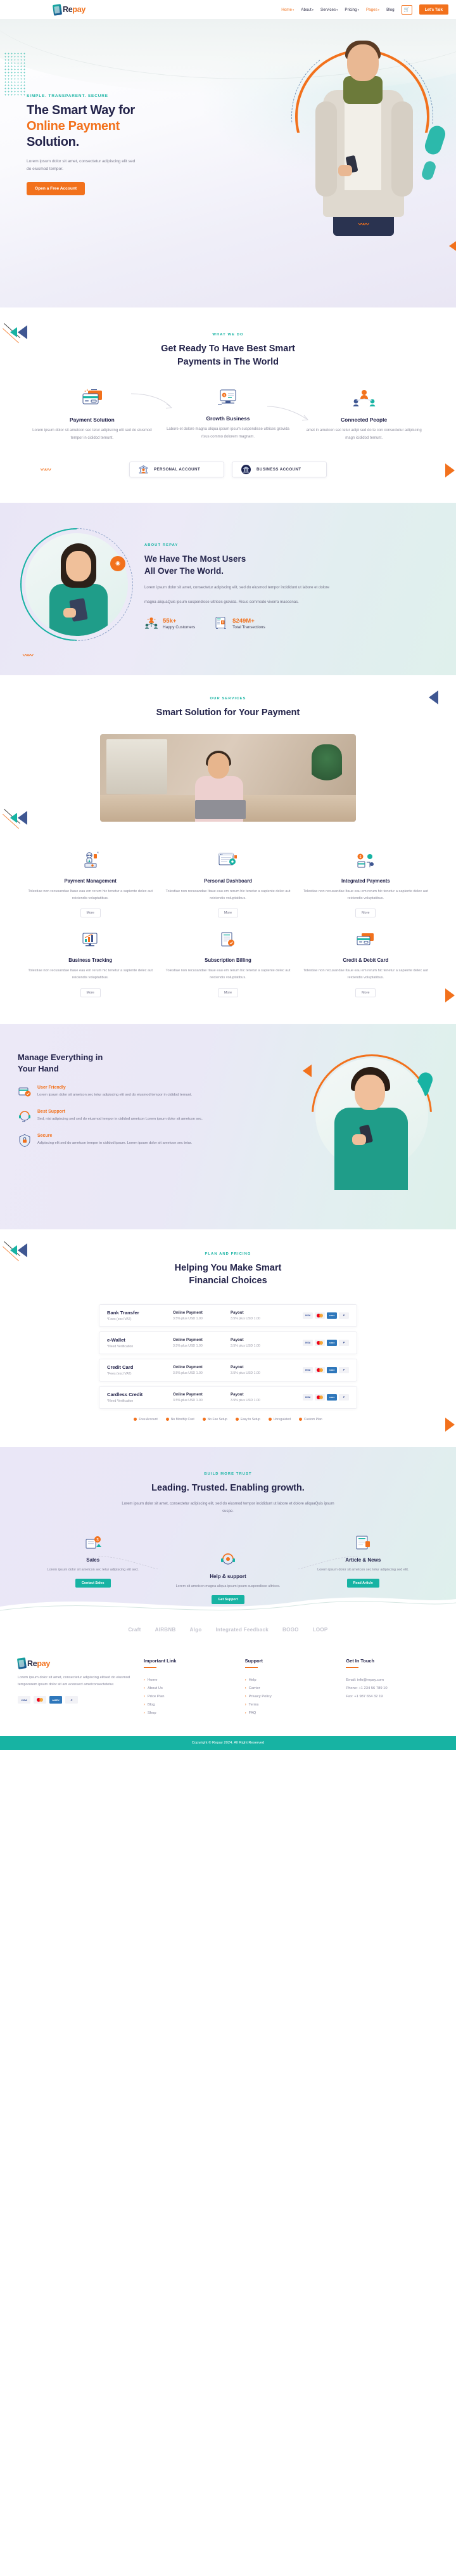  I want to click on nav-item-home: Home▾, so click(287, 10).